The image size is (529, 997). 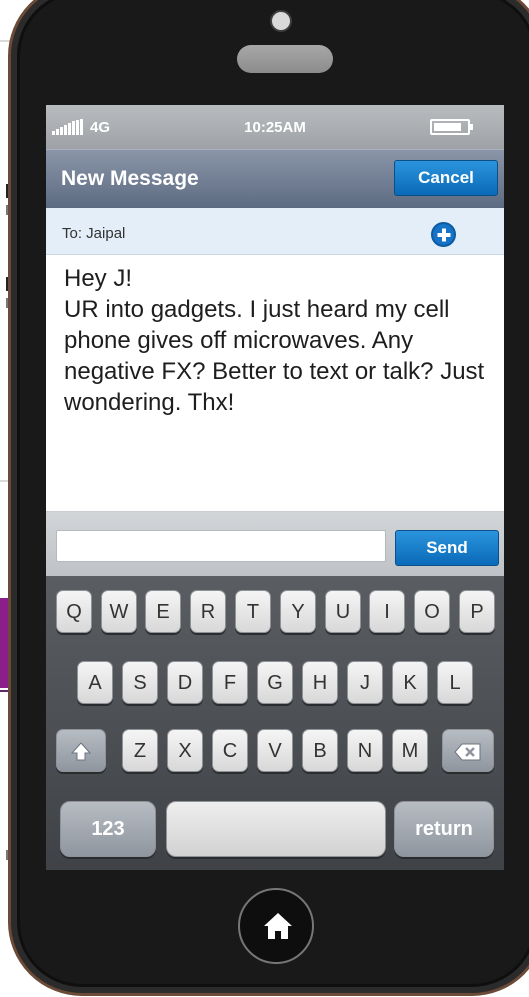 I want to click on battery-level, so click(x=448, y=127).